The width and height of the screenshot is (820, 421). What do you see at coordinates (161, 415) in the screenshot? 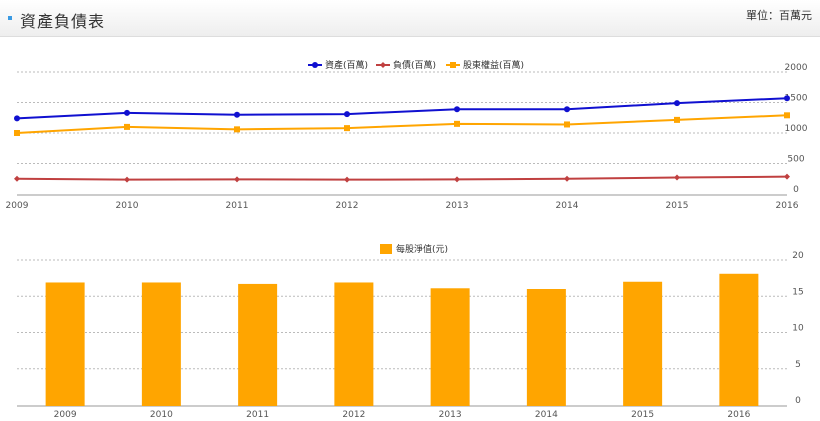
I see `x-tick-label: 2010` at bounding box center [161, 415].